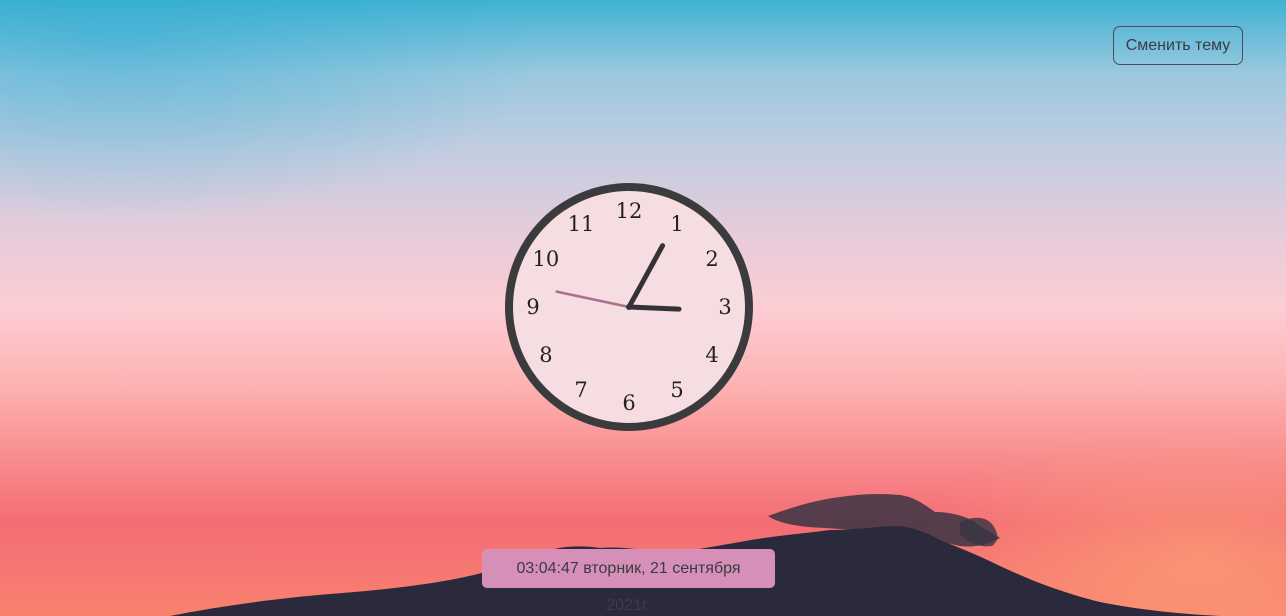  What do you see at coordinates (532, 307) in the screenshot?
I see `clock-number-9: 9` at bounding box center [532, 307].